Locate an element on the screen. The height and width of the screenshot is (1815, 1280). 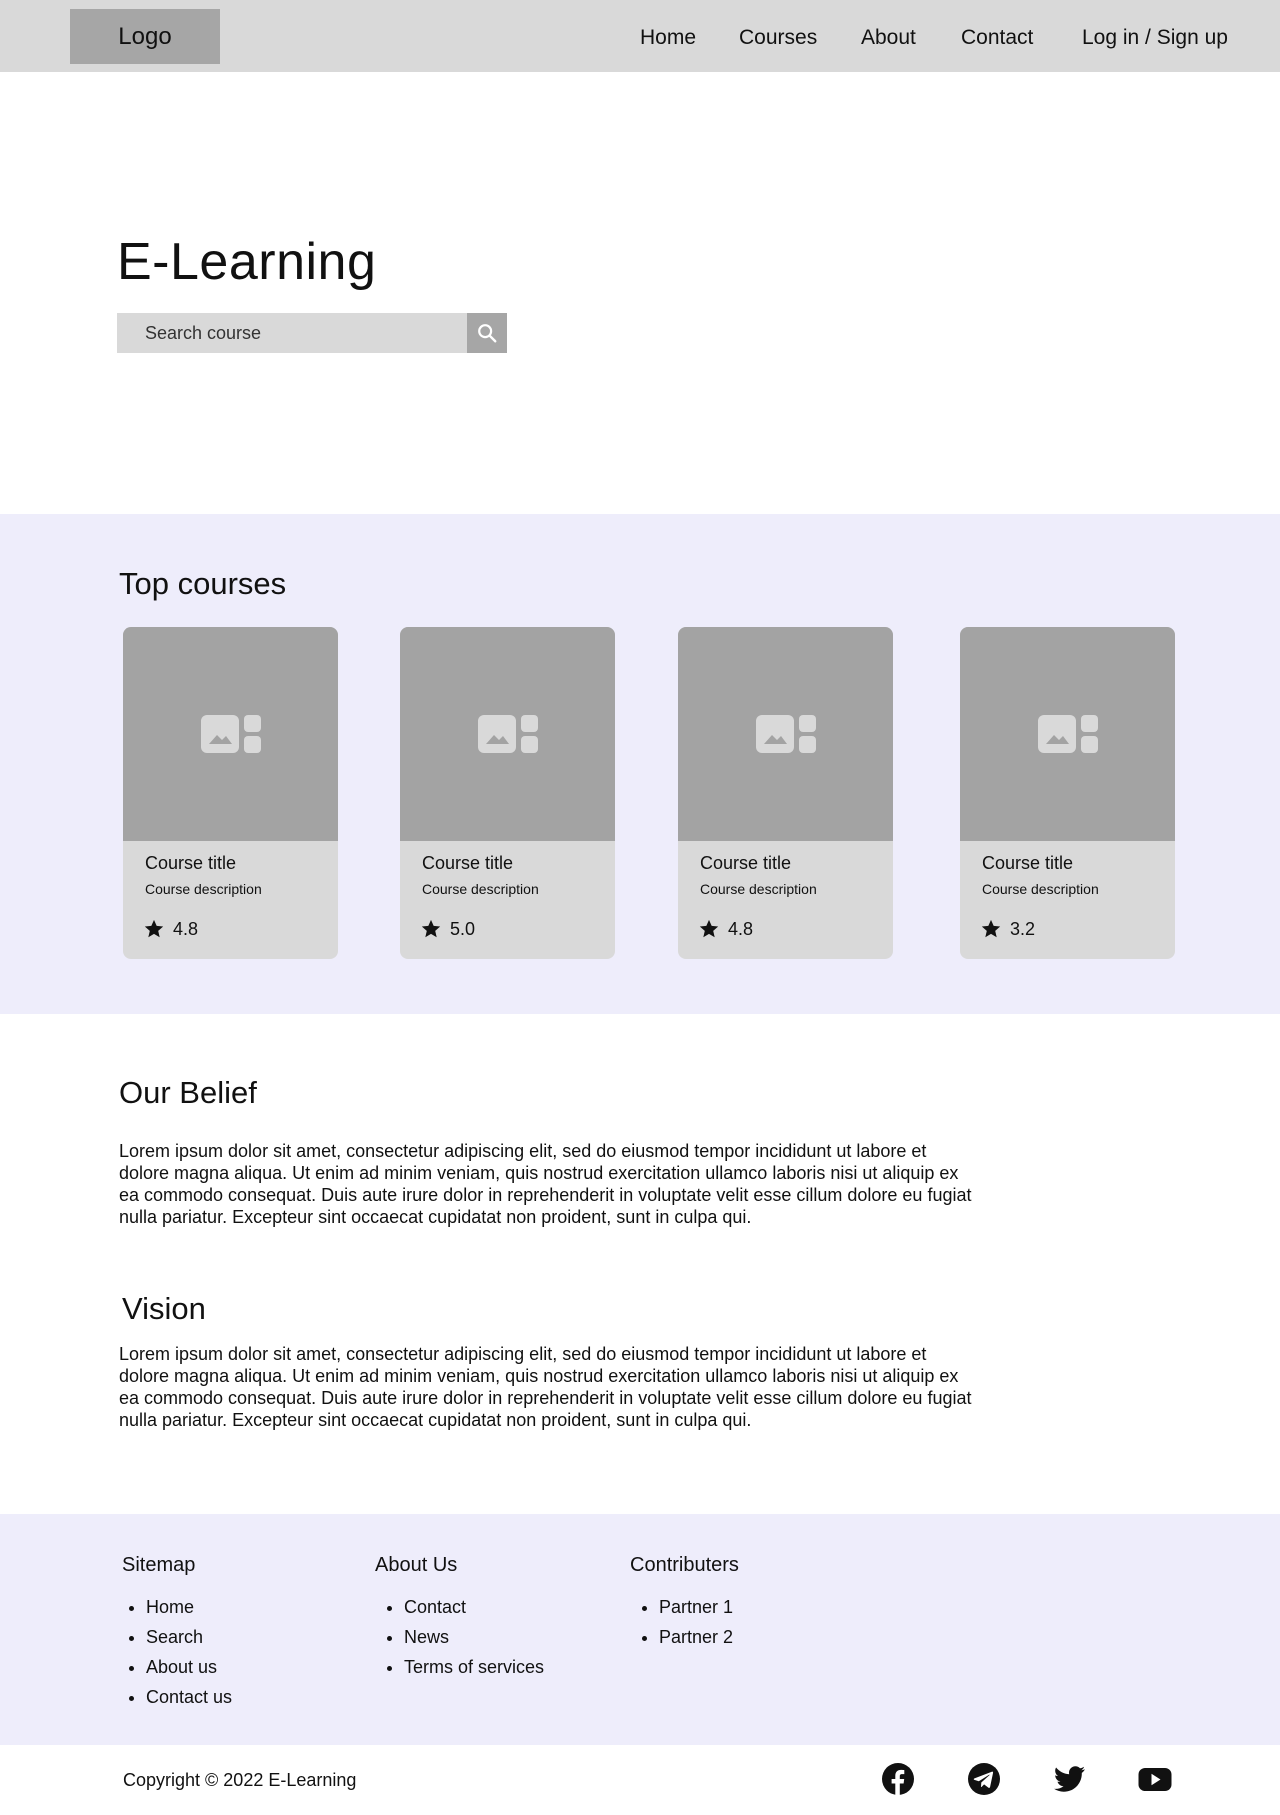
search-icon is located at coordinates (487, 333).